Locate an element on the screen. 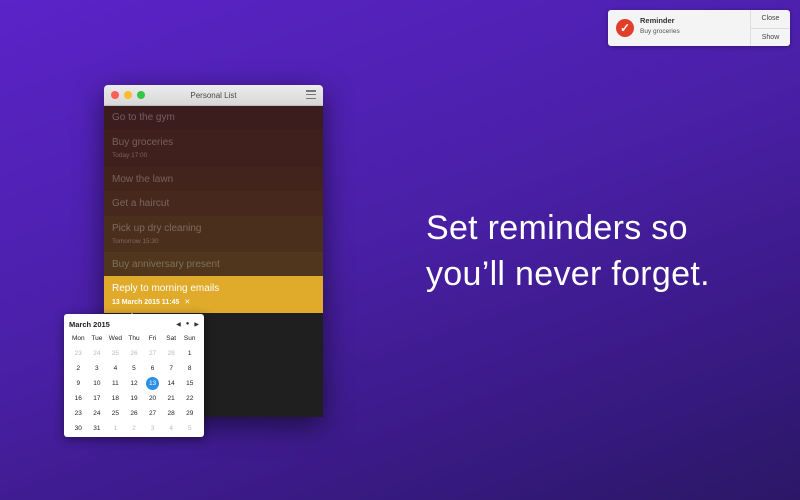 This screenshot has width=800, height=500. today-icon: ● is located at coordinates (188, 324).